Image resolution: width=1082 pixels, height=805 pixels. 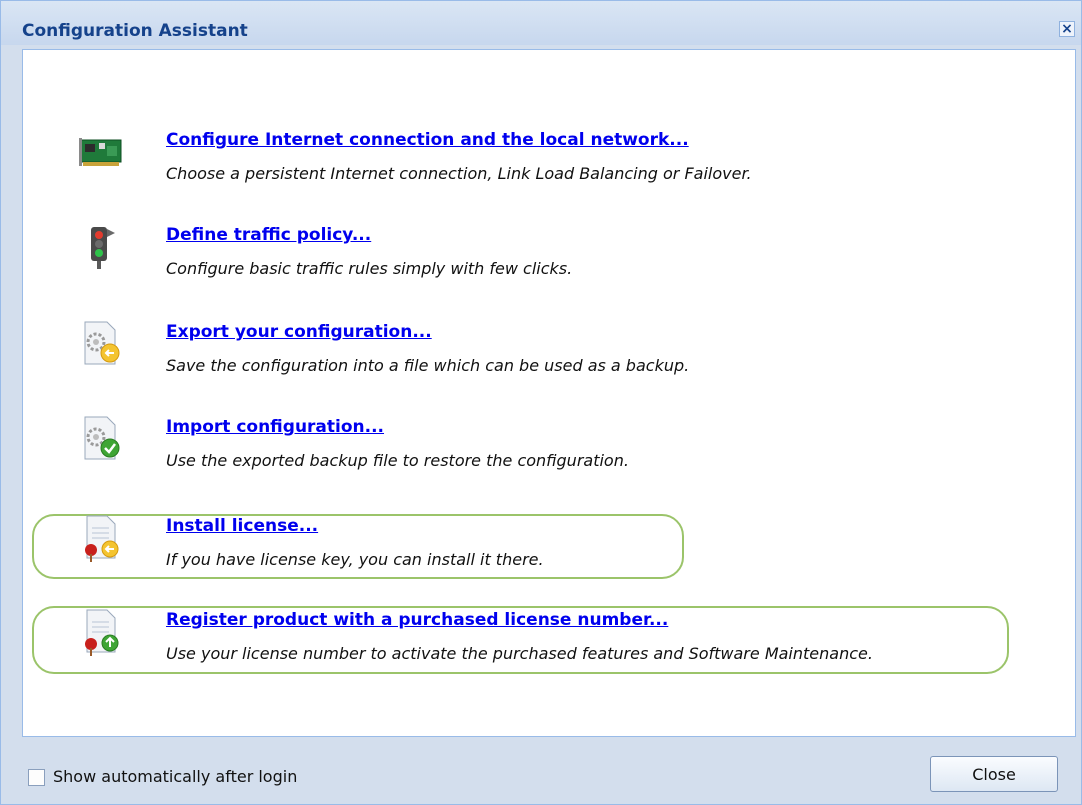 What do you see at coordinates (102, 438) in the screenshot?
I see `config-import-icon` at bounding box center [102, 438].